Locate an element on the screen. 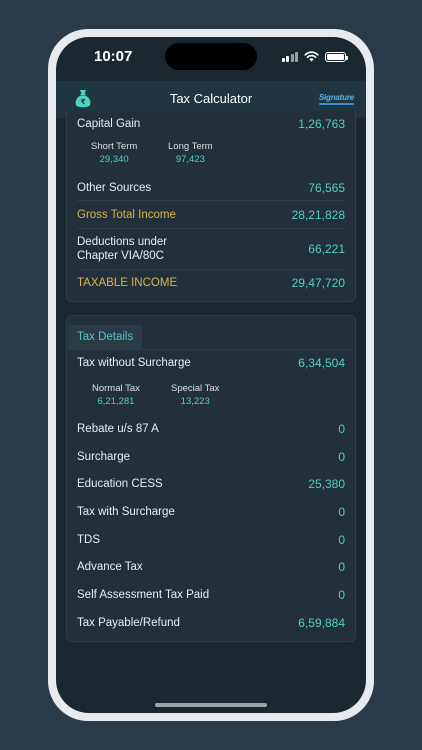 The image size is (422, 750). special-tax-label: Special Tax is located at coordinates (195, 388).